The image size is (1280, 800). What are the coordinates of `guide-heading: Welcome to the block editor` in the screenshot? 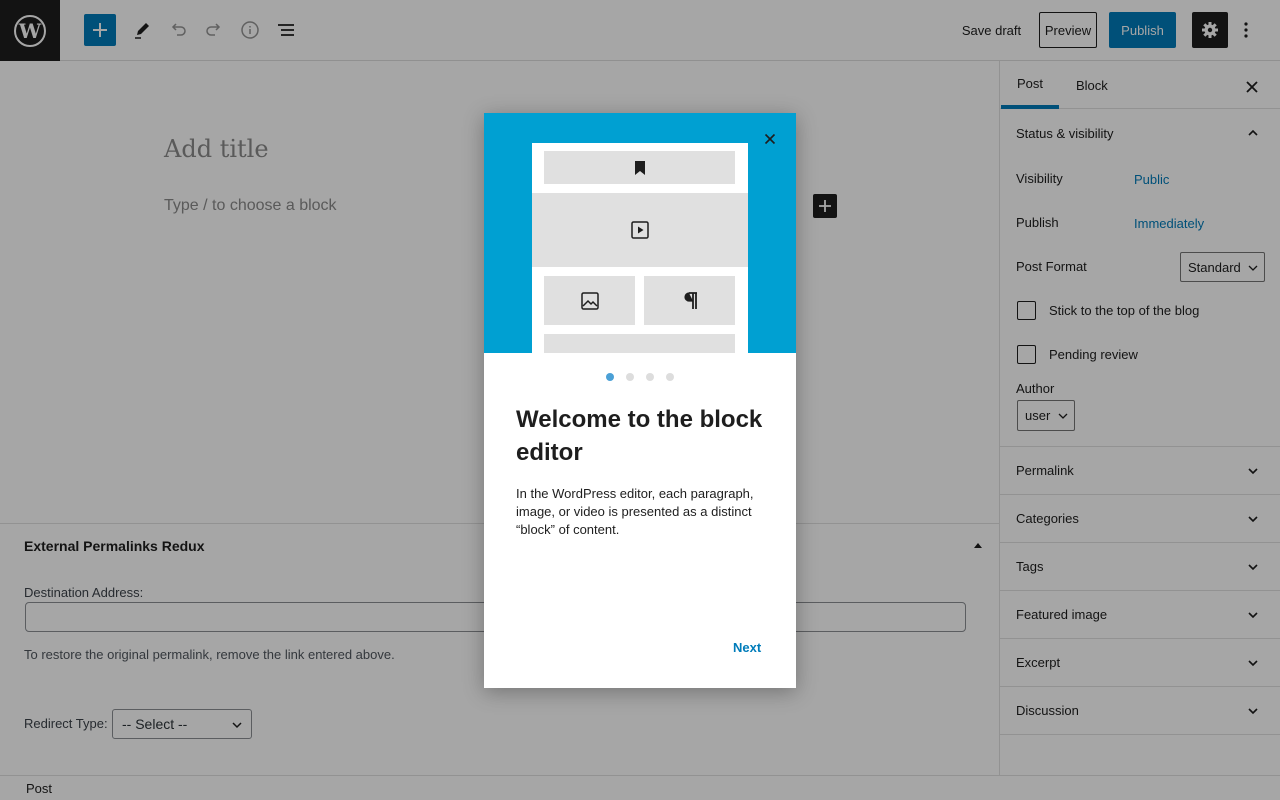 It's located at (639, 436).